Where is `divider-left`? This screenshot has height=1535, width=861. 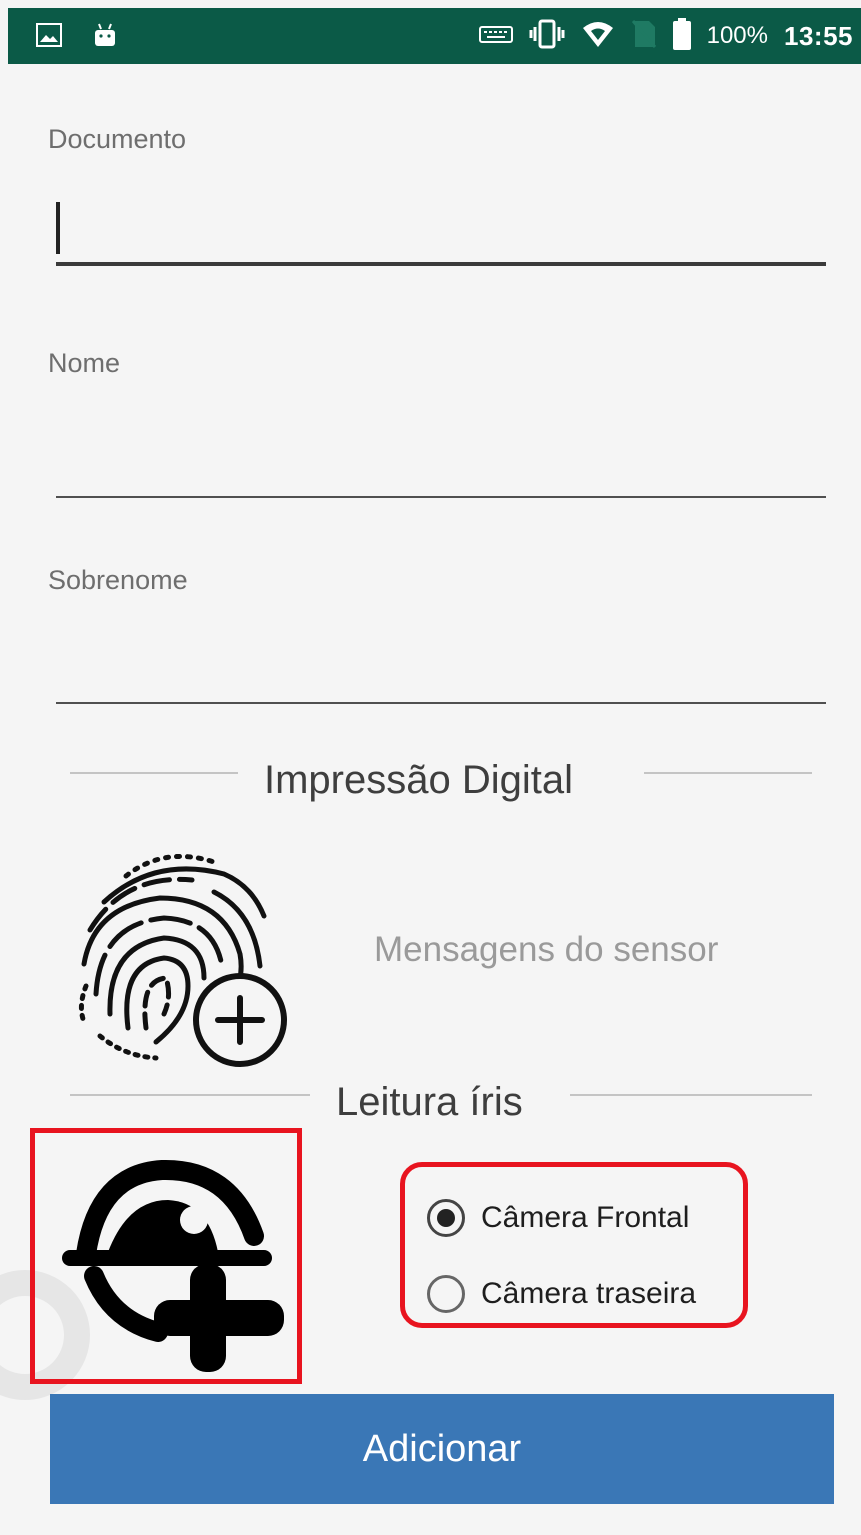
divider-left is located at coordinates (154, 773).